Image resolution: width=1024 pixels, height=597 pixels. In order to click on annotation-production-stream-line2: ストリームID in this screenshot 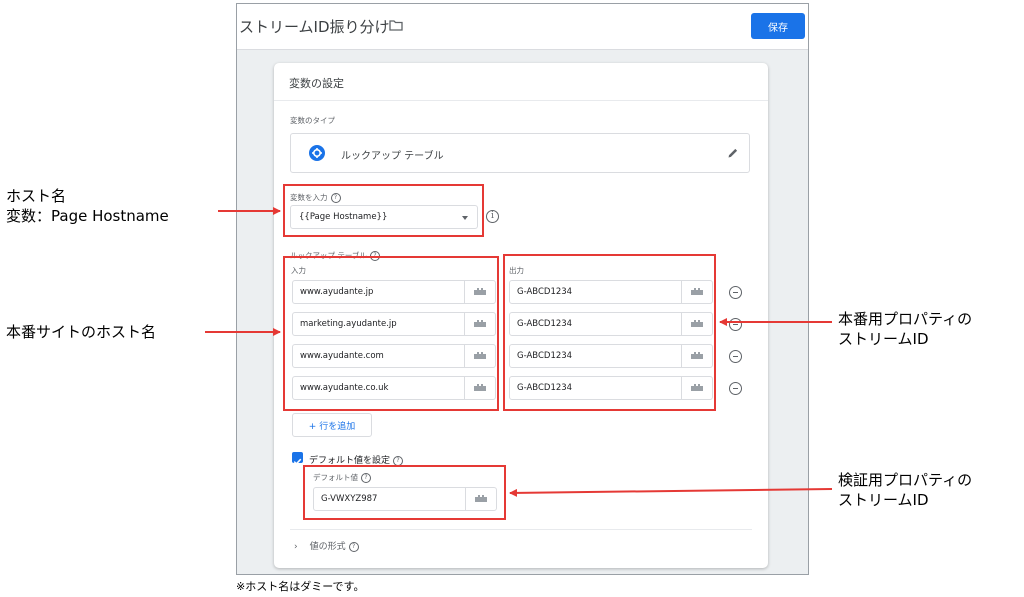, I will do `click(883, 339)`.